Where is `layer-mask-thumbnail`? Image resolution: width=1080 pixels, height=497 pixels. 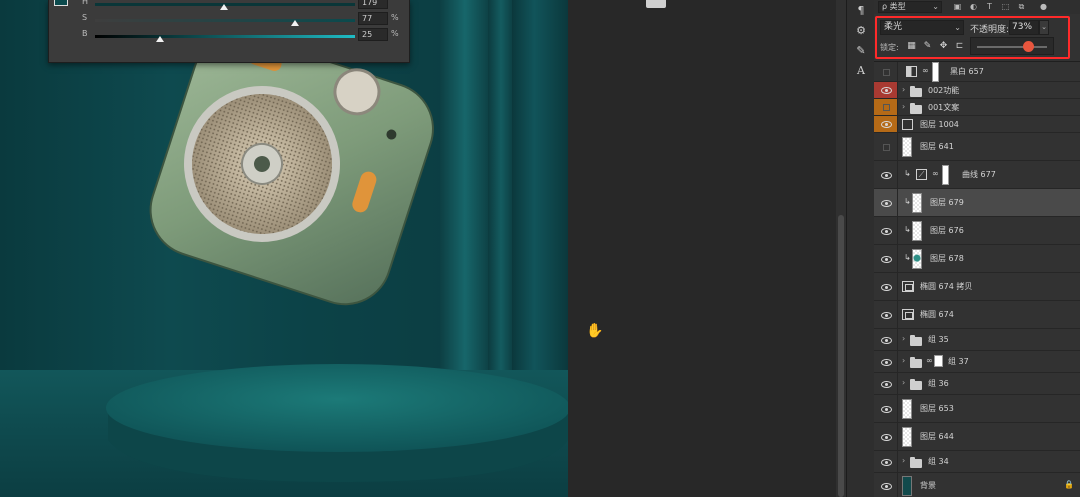 layer-mask-thumbnail is located at coordinates (938, 361).